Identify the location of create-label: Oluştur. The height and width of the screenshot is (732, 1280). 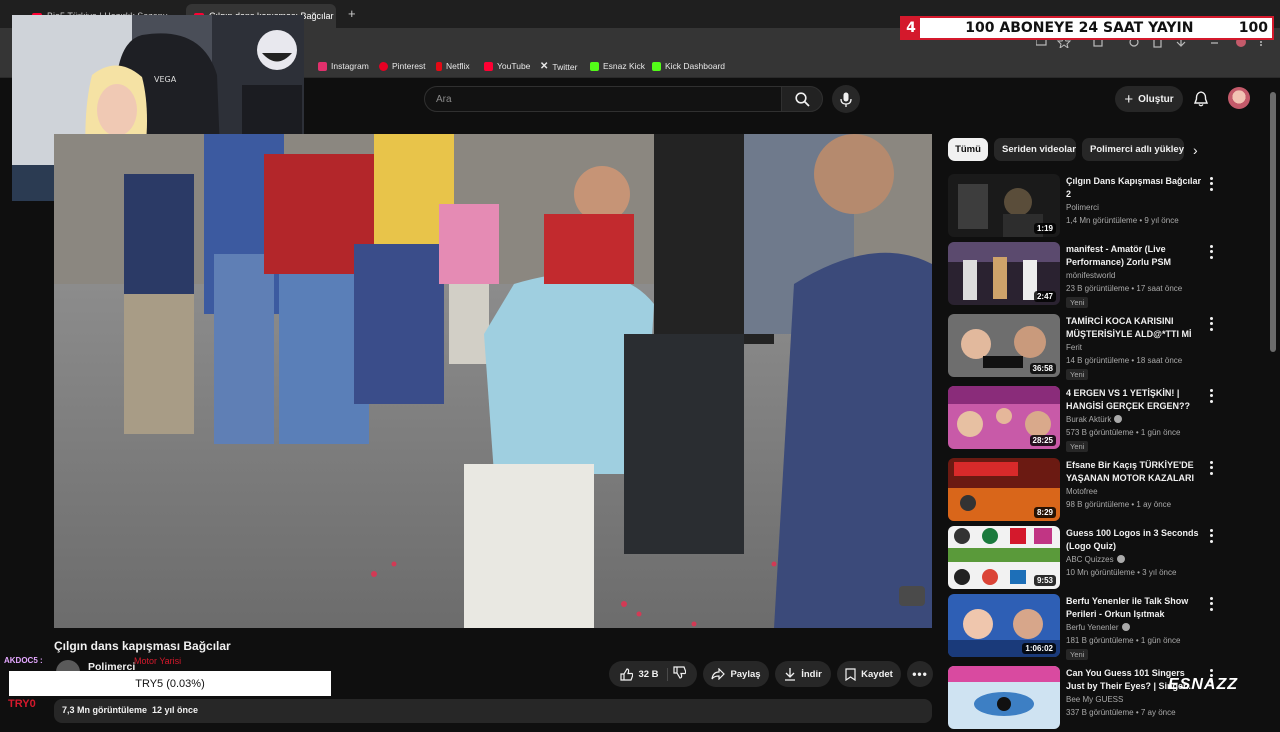
(1156, 99).